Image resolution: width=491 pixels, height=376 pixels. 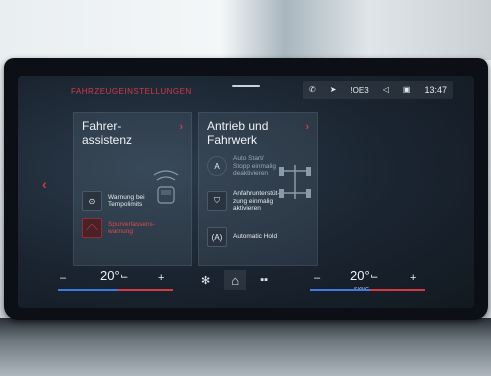 I want to click on right-temp-up-button: +, so click(x=413, y=278).